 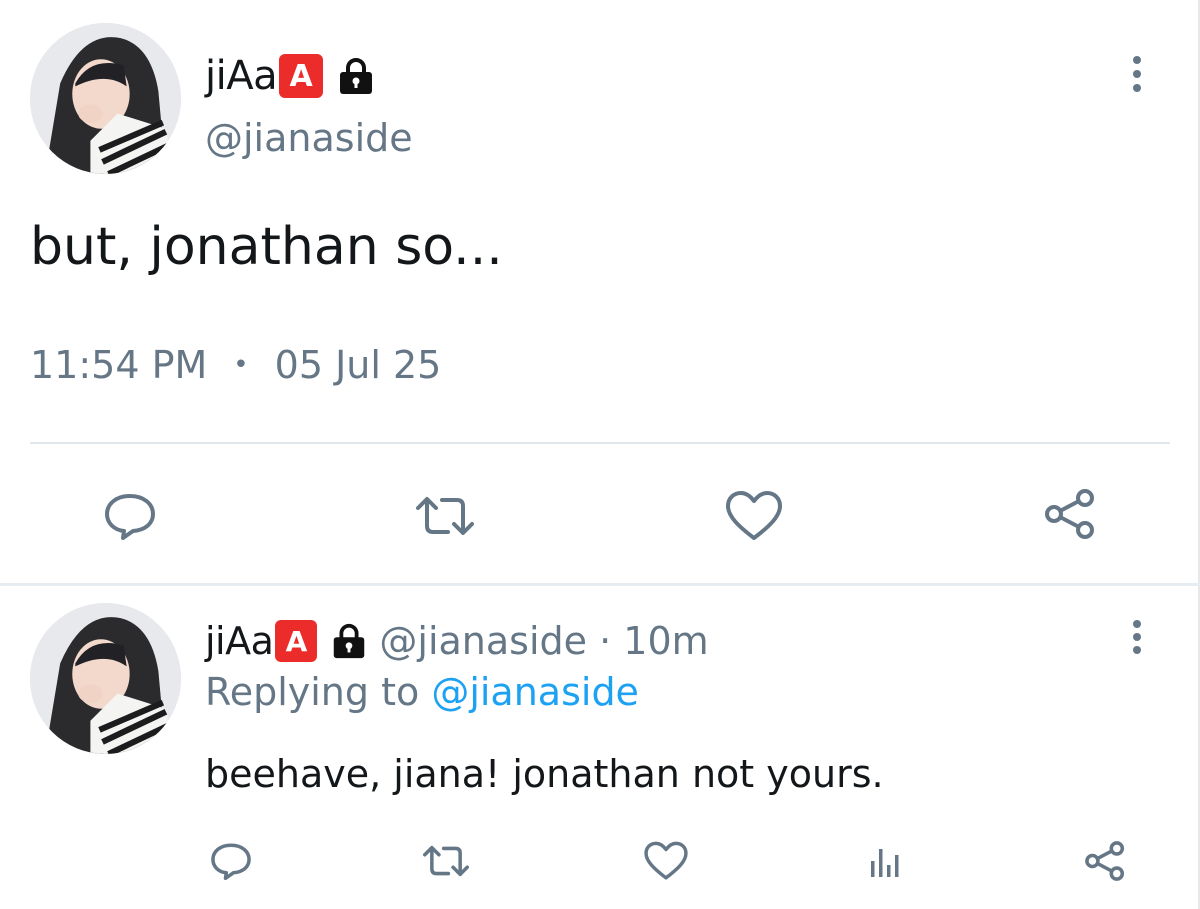 I want to click on reply-author-row: jiAa A @jianaside · 10m, so click(x=457, y=641).